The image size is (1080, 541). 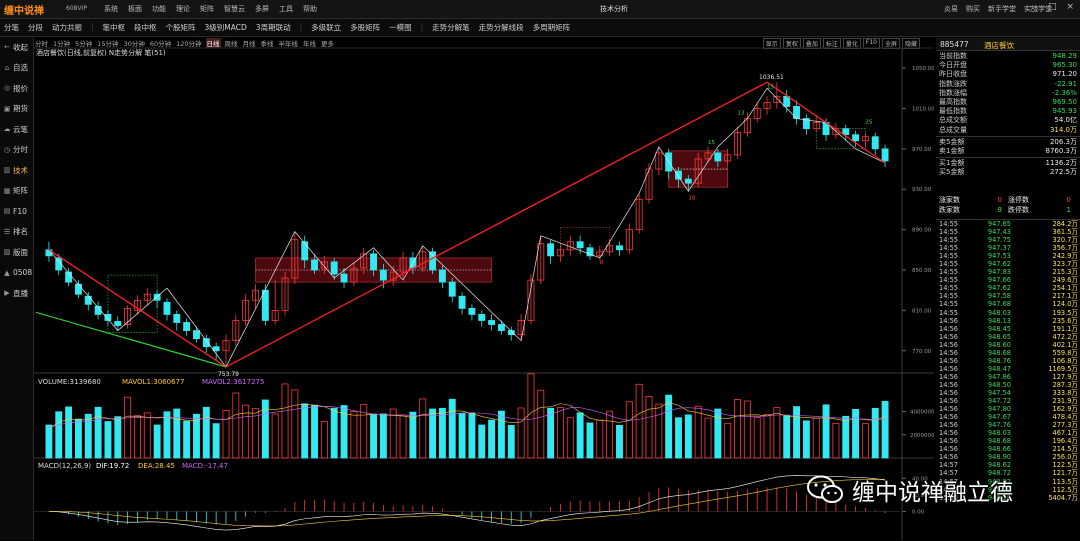 I want to click on toolbar-item: 多股矩阵, so click(x=365, y=27).